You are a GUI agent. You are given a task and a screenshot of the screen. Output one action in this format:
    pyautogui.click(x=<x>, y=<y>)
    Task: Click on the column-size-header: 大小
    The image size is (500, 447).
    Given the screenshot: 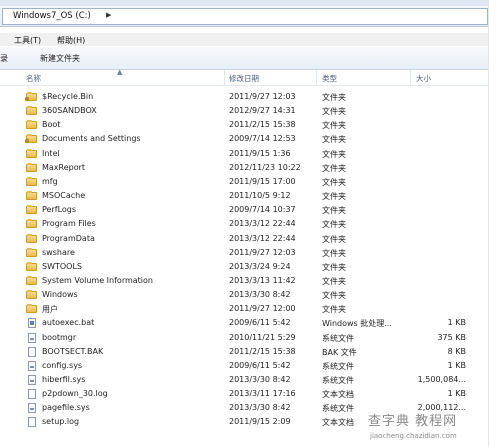 What is the action you would take?
    pyautogui.click(x=423, y=78)
    